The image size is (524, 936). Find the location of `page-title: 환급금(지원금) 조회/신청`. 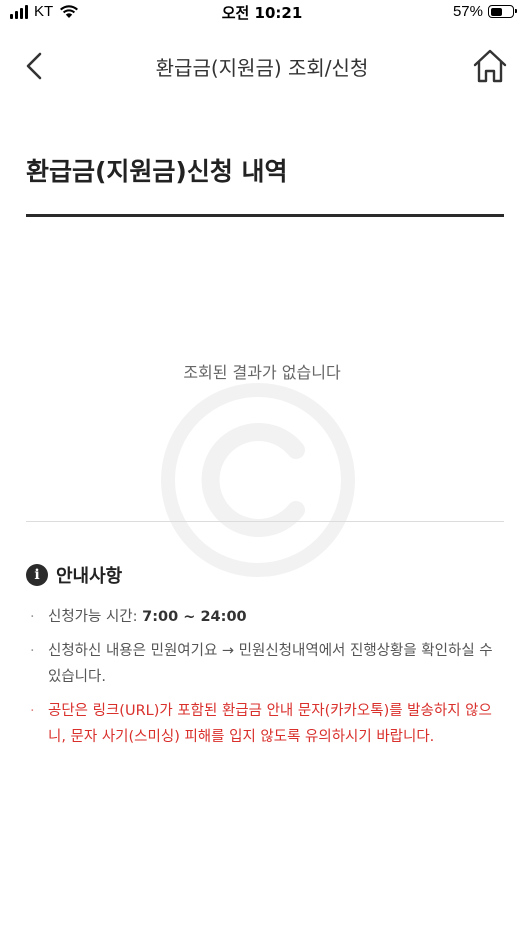

page-title: 환급금(지원금) 조회/신청 is located at coordinates (262, 68).